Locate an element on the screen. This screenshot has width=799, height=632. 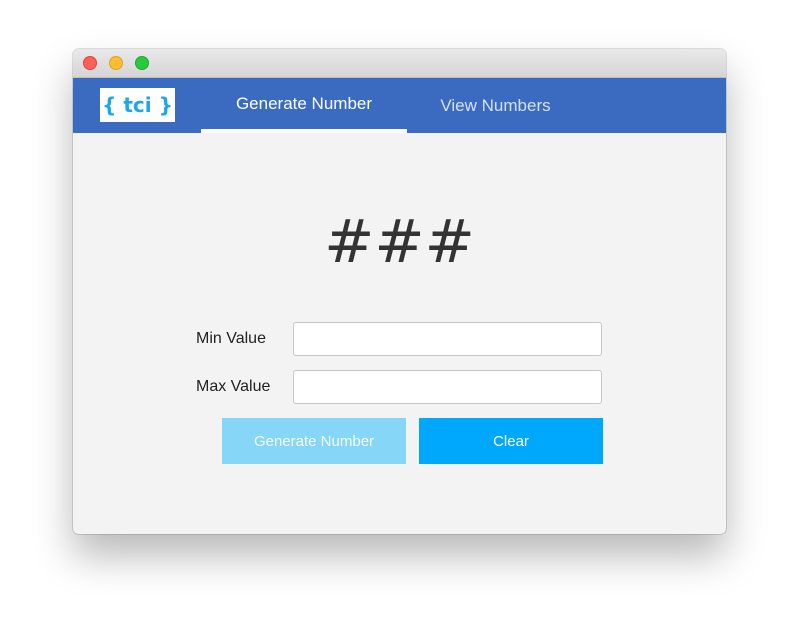
min-value-label: Min Value is located at coordinates (231, 338).